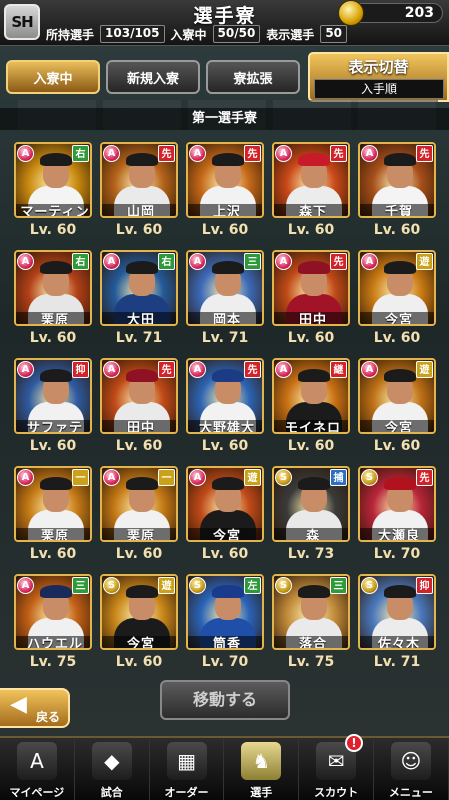 The height and width of the screenshot is (800, 449). I want to click on player-name: サファテ, so click(53, 426).